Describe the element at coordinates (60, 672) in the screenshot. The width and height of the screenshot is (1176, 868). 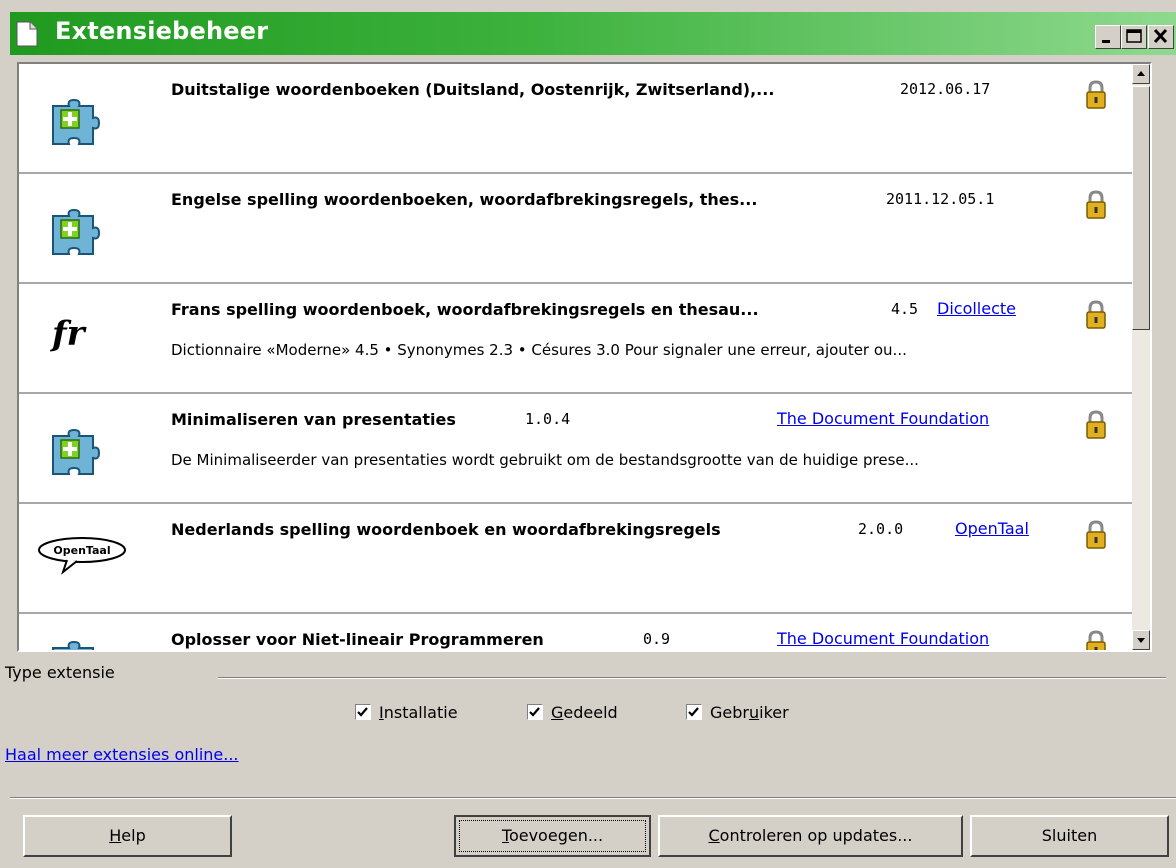
I see `type-extension-label: Type extensie` at that location.